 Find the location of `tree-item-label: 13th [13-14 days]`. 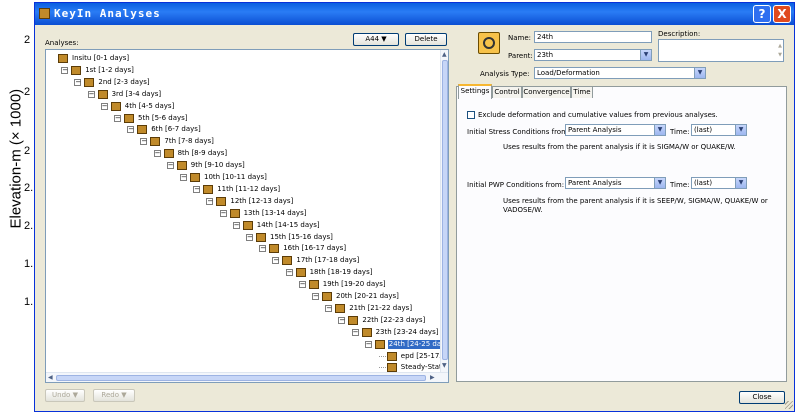

tree-item-label: 13th [13-14 days] is located at coordinates (275, 212).